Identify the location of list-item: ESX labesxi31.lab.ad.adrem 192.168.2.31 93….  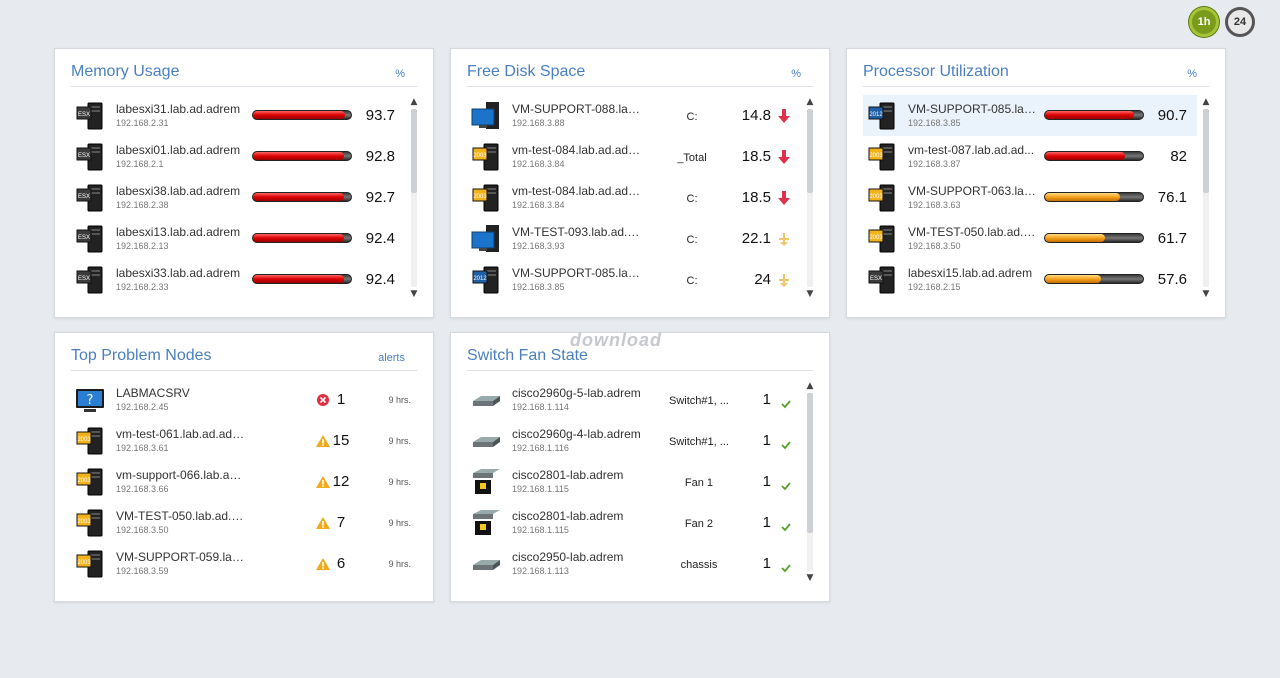
(238, 115).